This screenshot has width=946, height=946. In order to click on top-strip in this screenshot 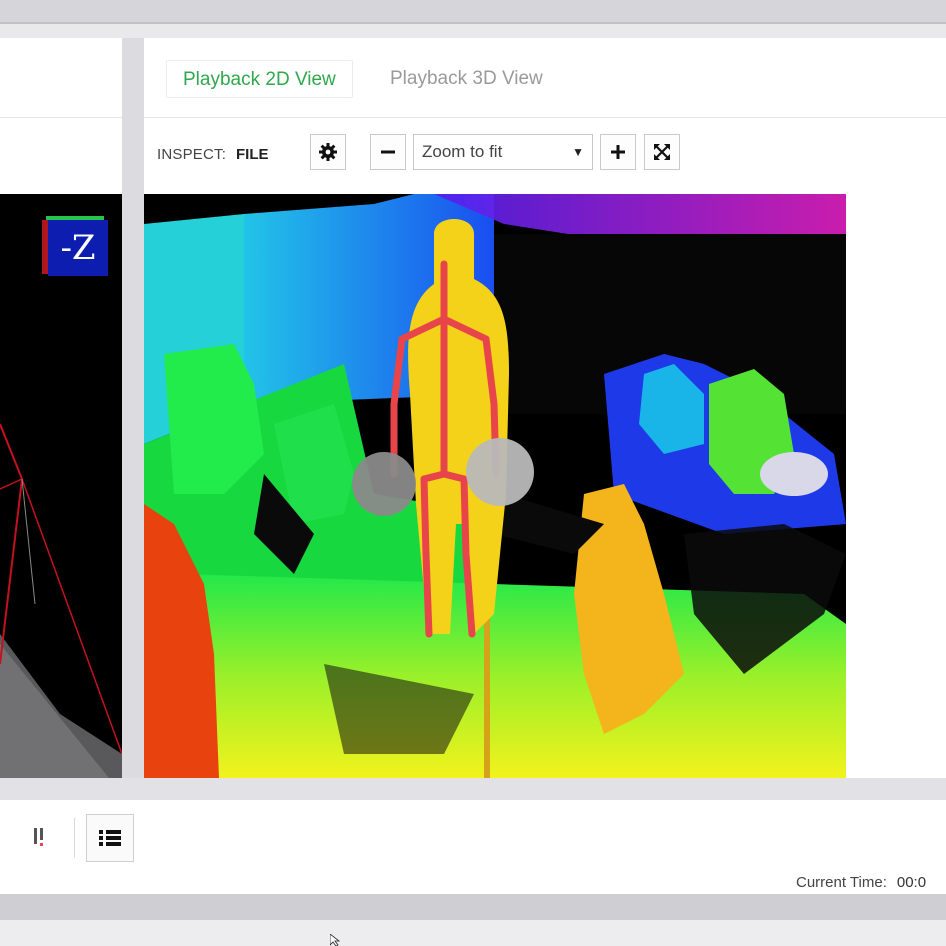, I will do `click(473, 12)`.